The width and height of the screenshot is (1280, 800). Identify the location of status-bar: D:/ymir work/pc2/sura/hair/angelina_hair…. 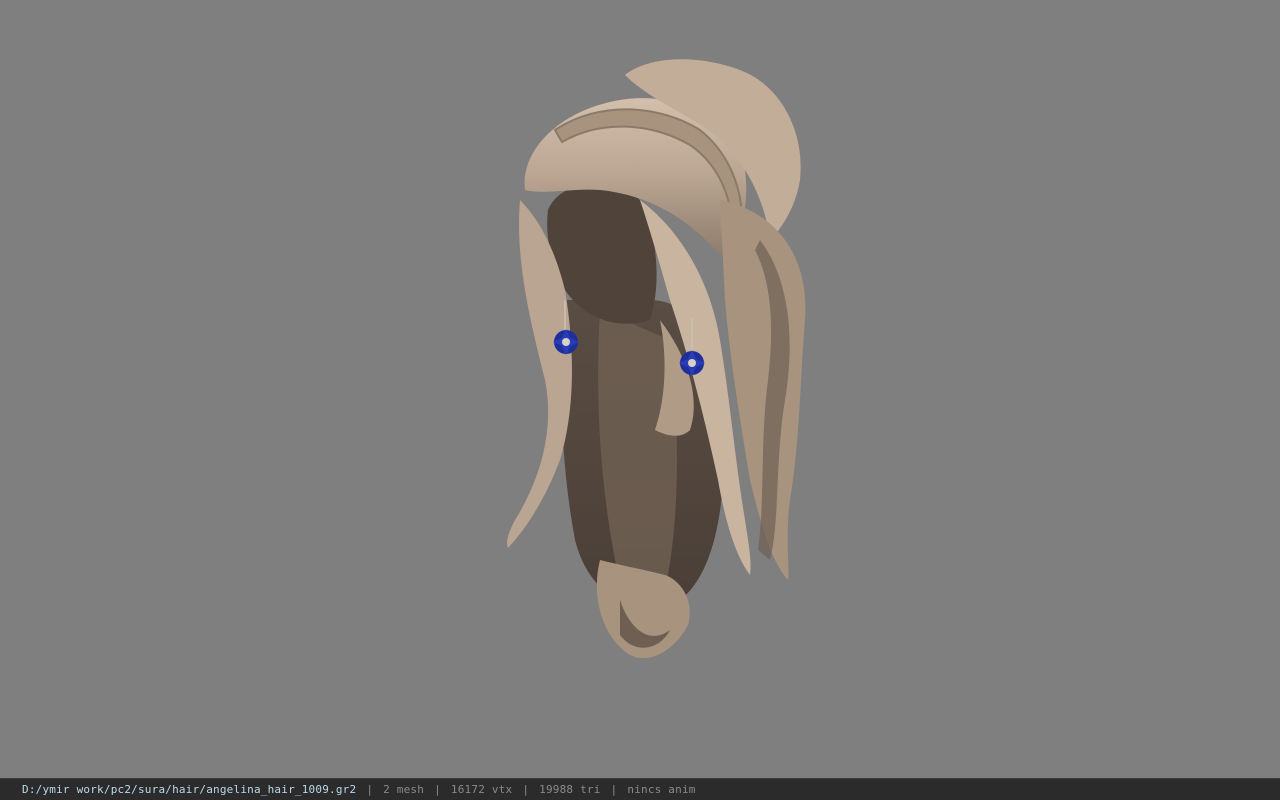
(640, 789).